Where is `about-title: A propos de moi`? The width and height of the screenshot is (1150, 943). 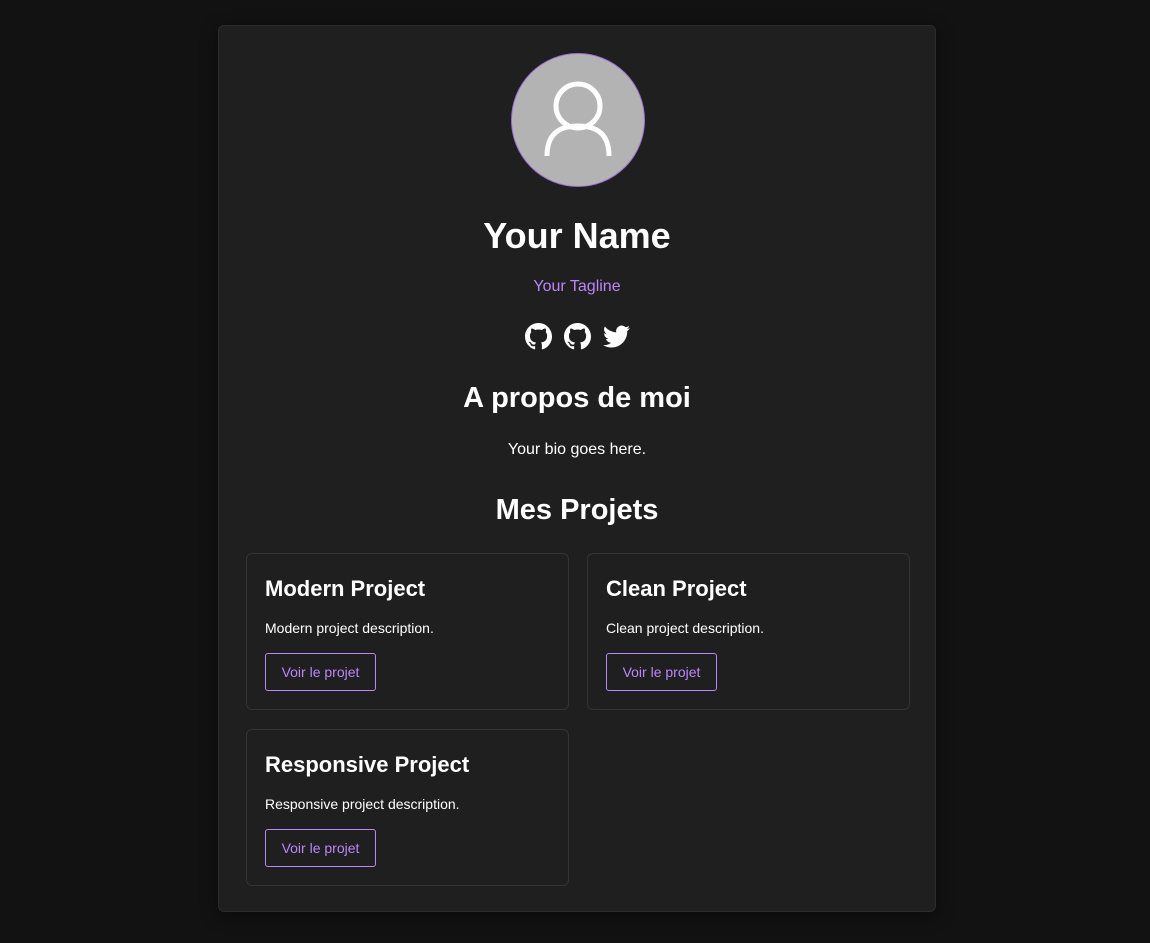 about-title: A propos de moi is located at coordinates (577, 398).